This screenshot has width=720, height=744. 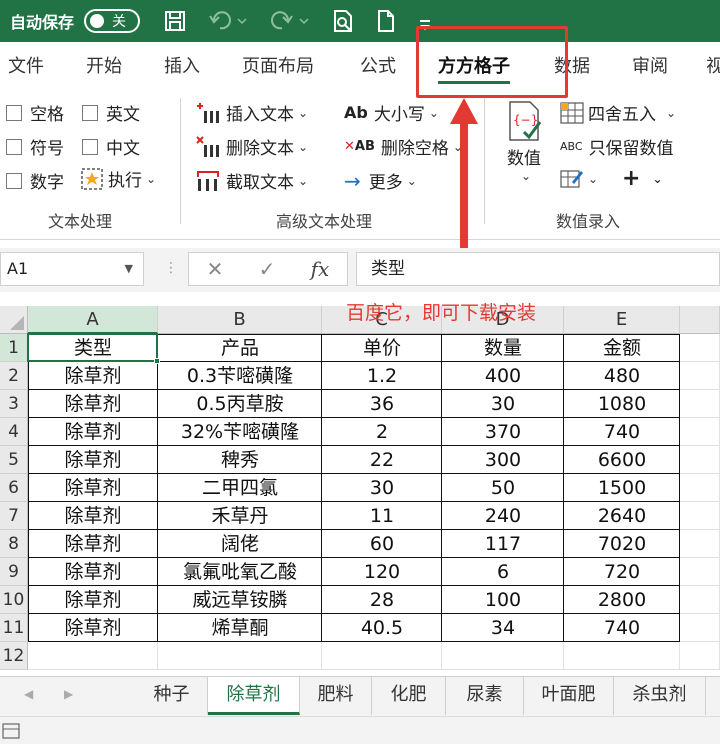 What do you see at coordinates (129, 269) in the screenshot?
I see `chevron-down-icon: ▼` at bounding box center [129, 269].